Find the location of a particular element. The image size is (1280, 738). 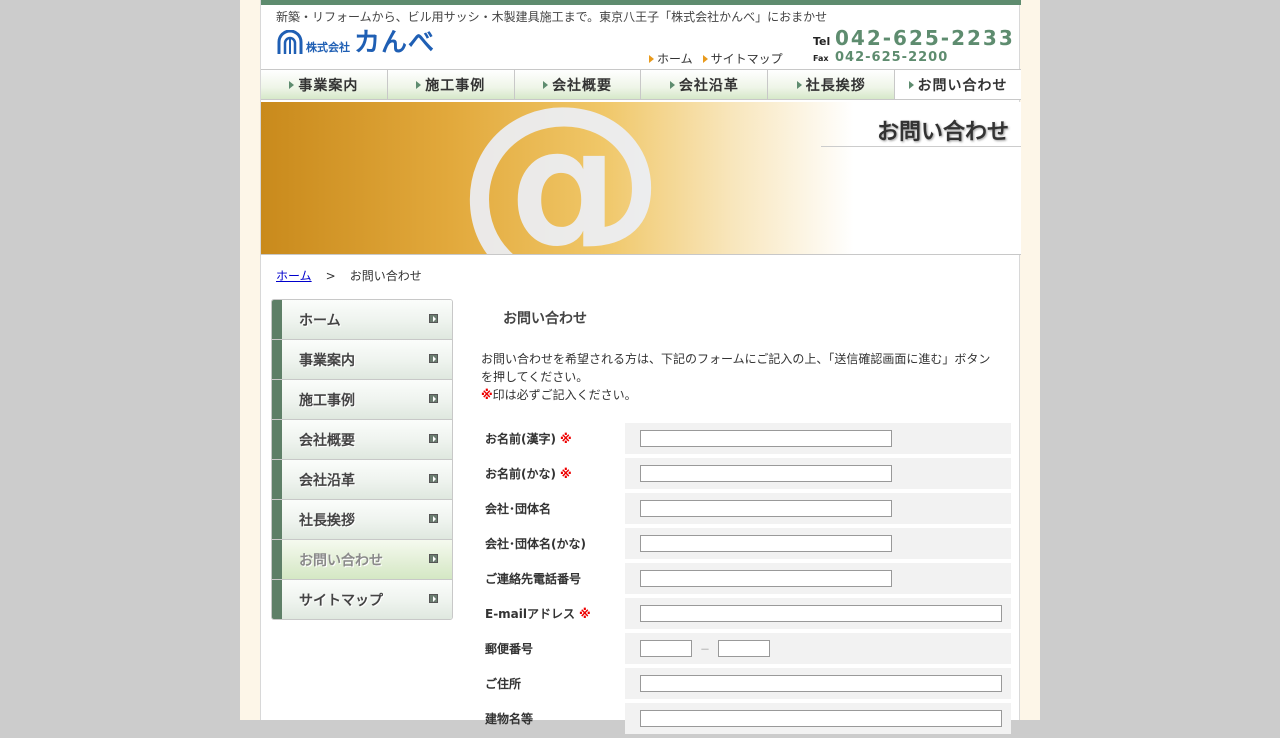

phone-input is located at coordinates (766, 578).